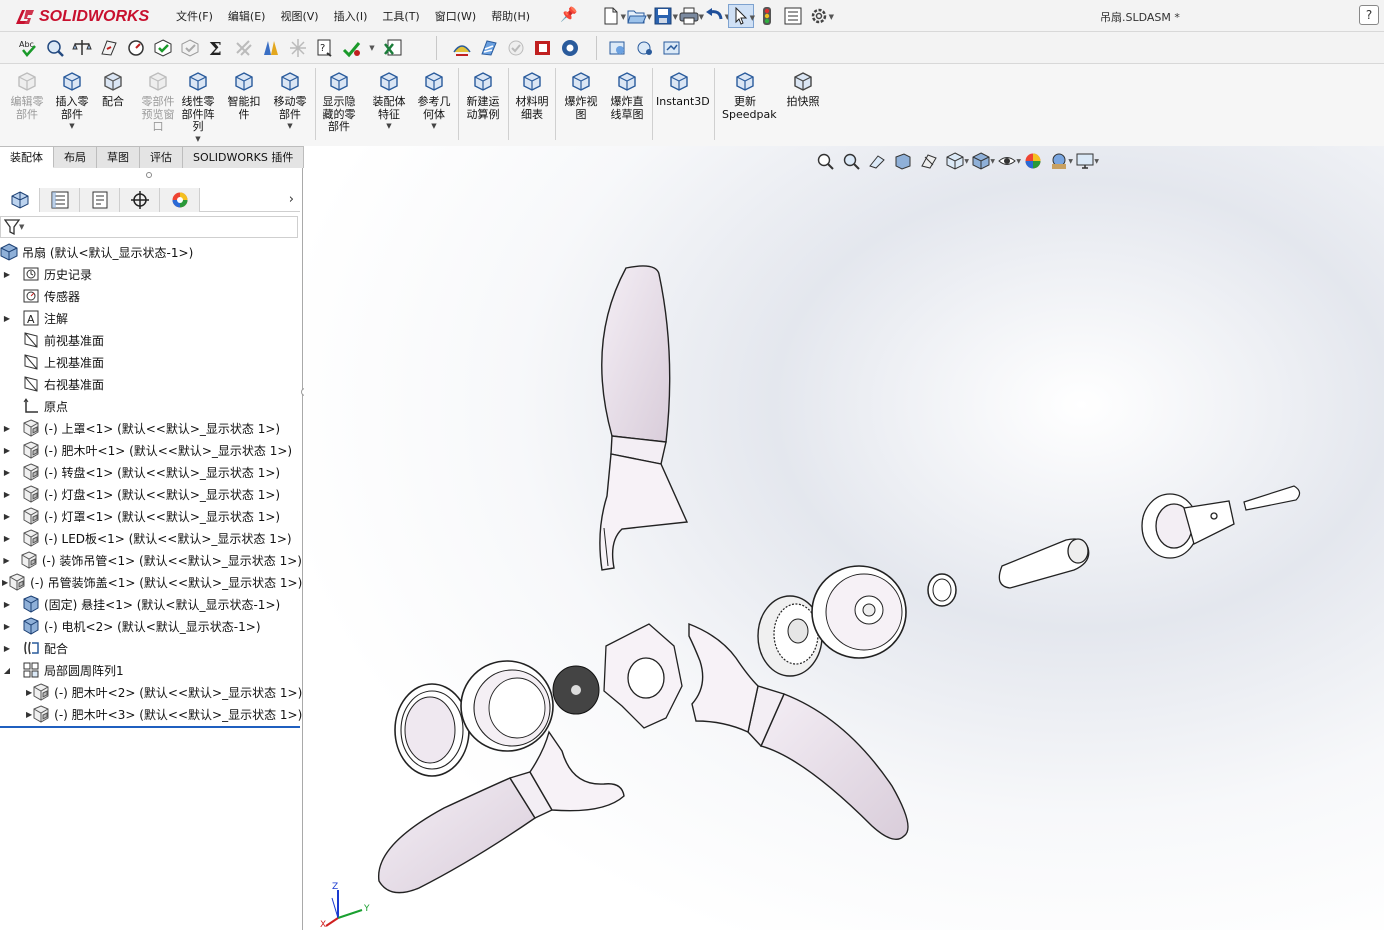 This screenshot has height=930, width=1384. I want to click on tree-item: 上视基准面, so click(151, 362).